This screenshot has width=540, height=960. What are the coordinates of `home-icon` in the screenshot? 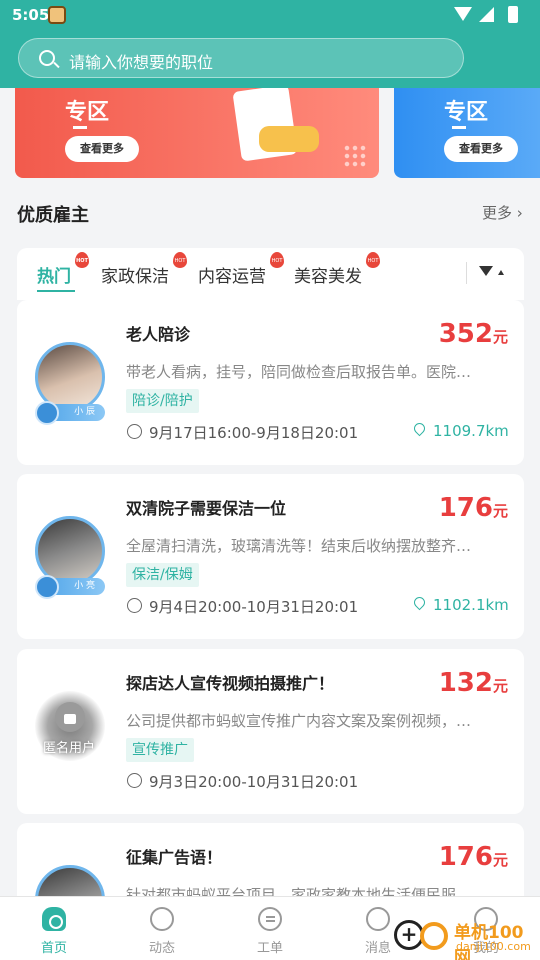 It's located at (54, 919).